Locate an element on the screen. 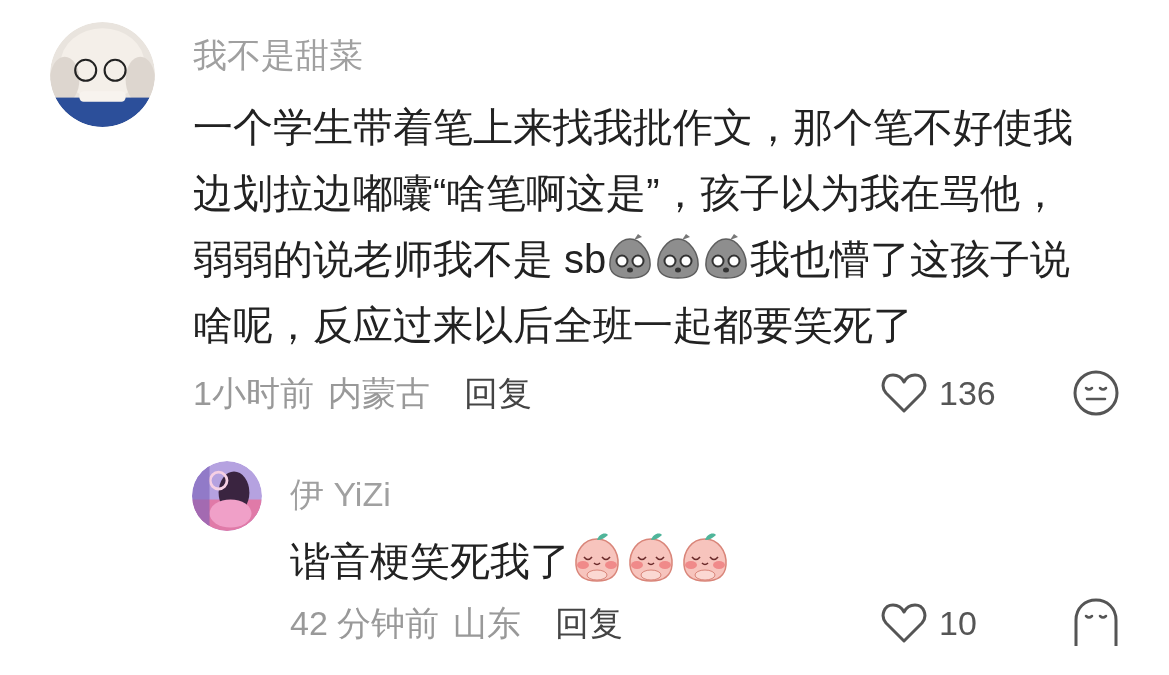  comment-location: 山东 is located at coordinates (487, 623).